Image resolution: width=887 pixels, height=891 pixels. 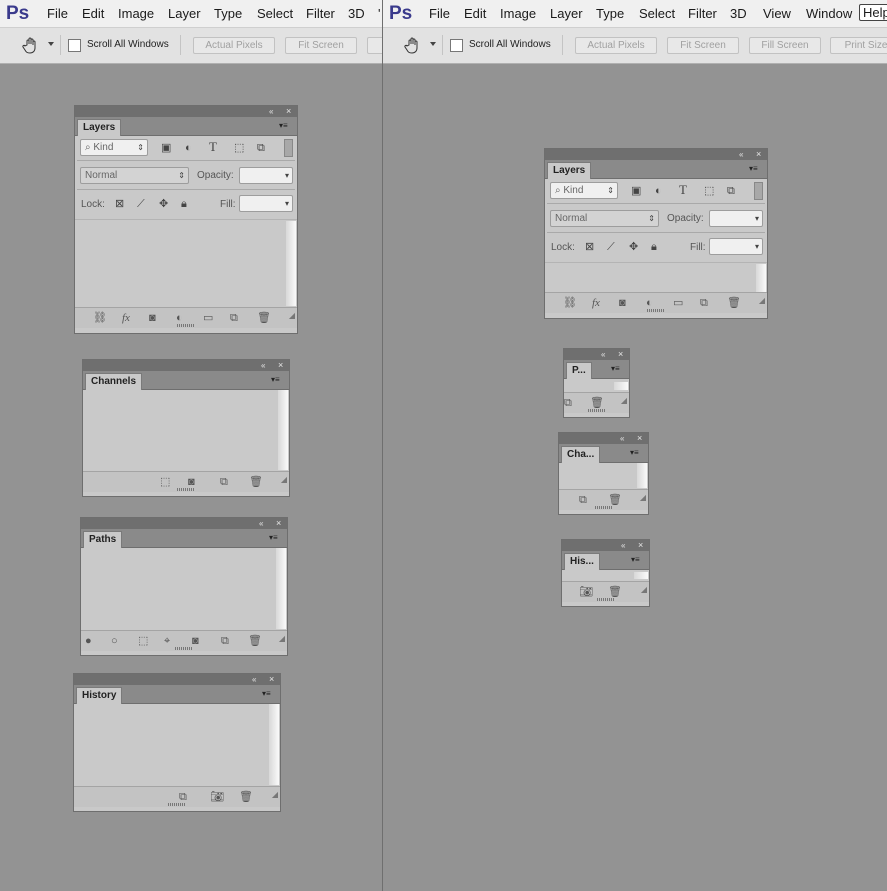 I want to click on new-layer-icon: ⧉, so click(x=234, y=318).